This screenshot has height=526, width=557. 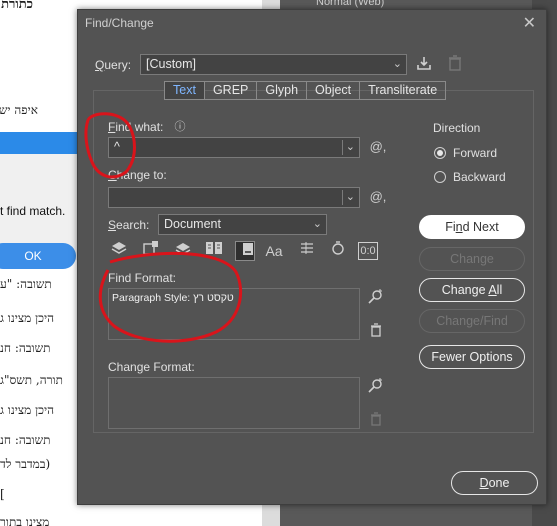 I want to click on case-sensitive-icon: Aa, so click(x=274, y=251).